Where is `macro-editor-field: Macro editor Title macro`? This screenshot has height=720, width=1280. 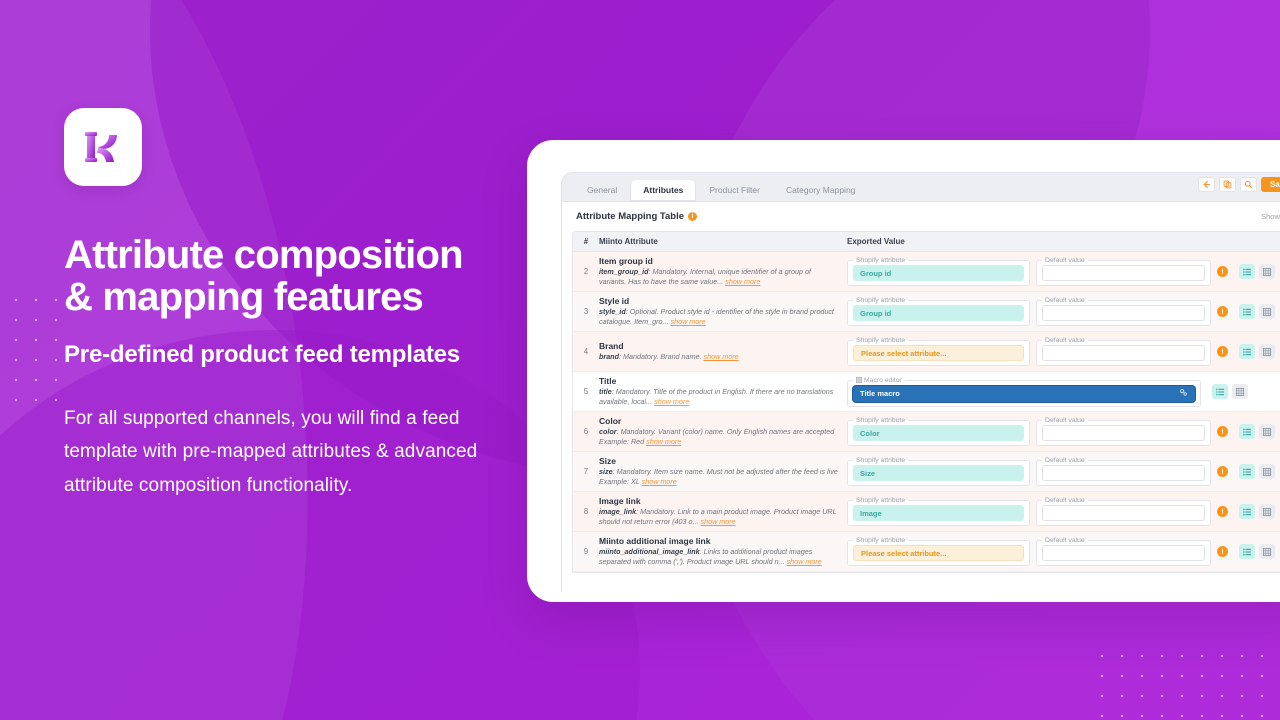 macro-editor-field: Macro editor Title macro is located at coordinates (1024, 391).